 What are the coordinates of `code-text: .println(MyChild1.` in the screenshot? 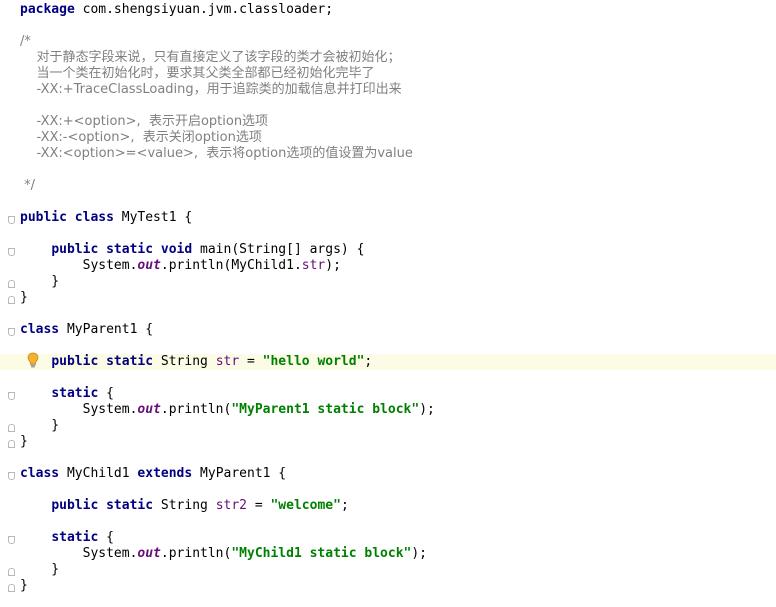 It's located at (231, 265).